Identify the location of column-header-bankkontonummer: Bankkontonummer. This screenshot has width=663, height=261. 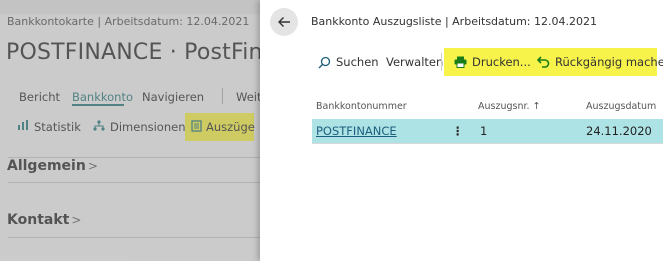
(361, 106).